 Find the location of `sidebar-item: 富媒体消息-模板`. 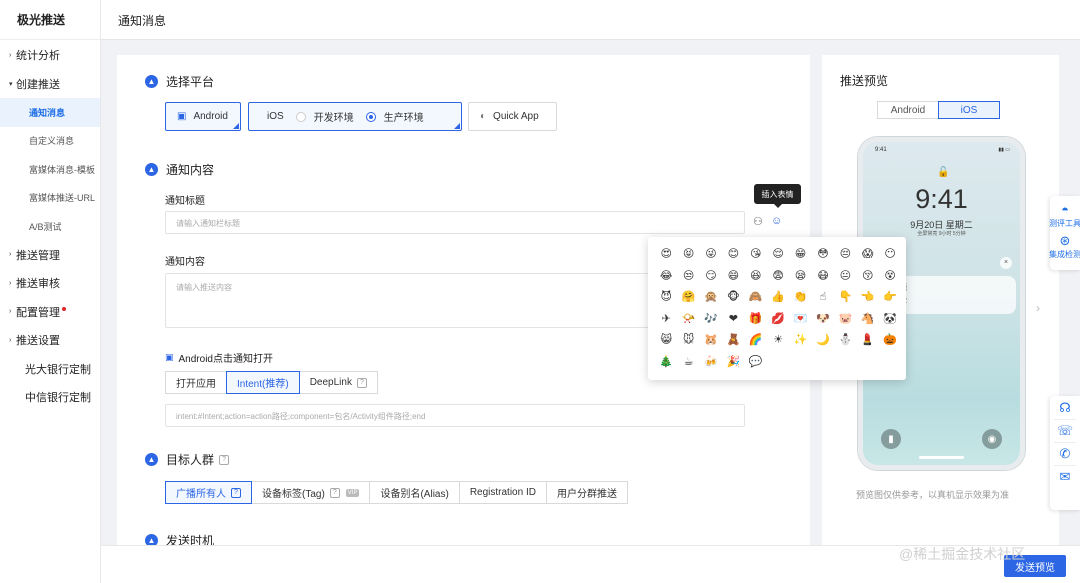

sidebar-item: 富媒体消息-模板 is located at coordinates (50, 169).